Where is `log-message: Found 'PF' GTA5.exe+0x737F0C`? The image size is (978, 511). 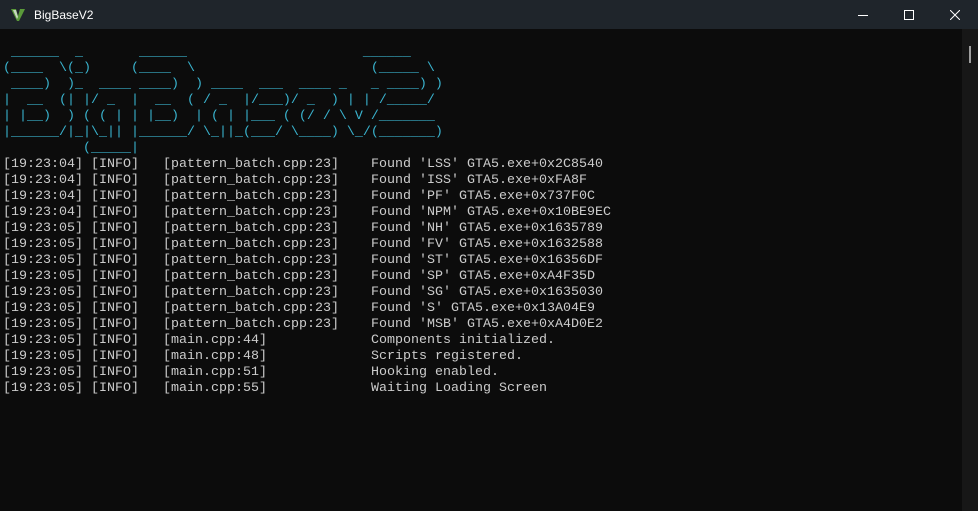
log-message: Found 'PF' GTA5.exe+0x737F0C is located at coordinates (483, 196).